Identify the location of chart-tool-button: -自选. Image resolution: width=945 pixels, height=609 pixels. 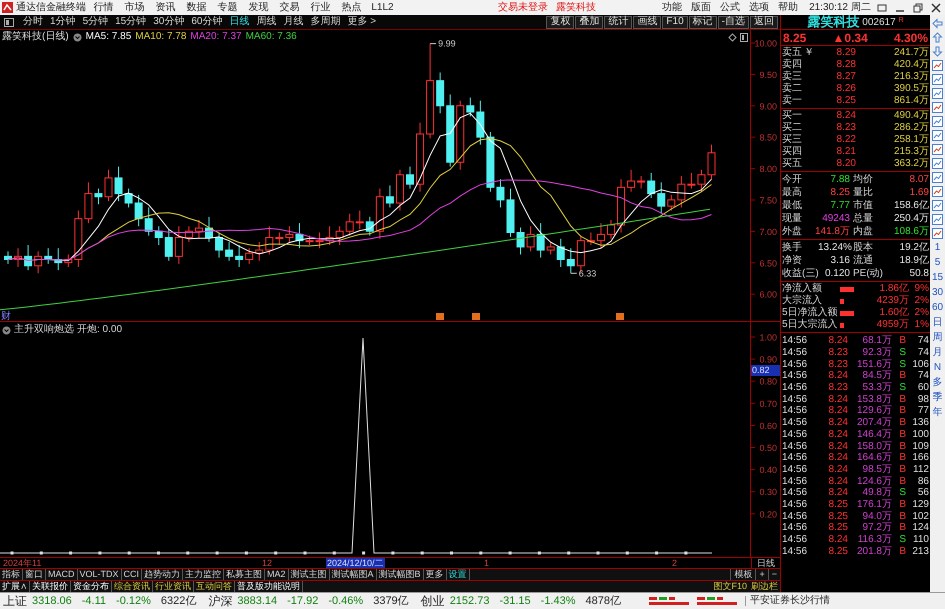
(733, 22).